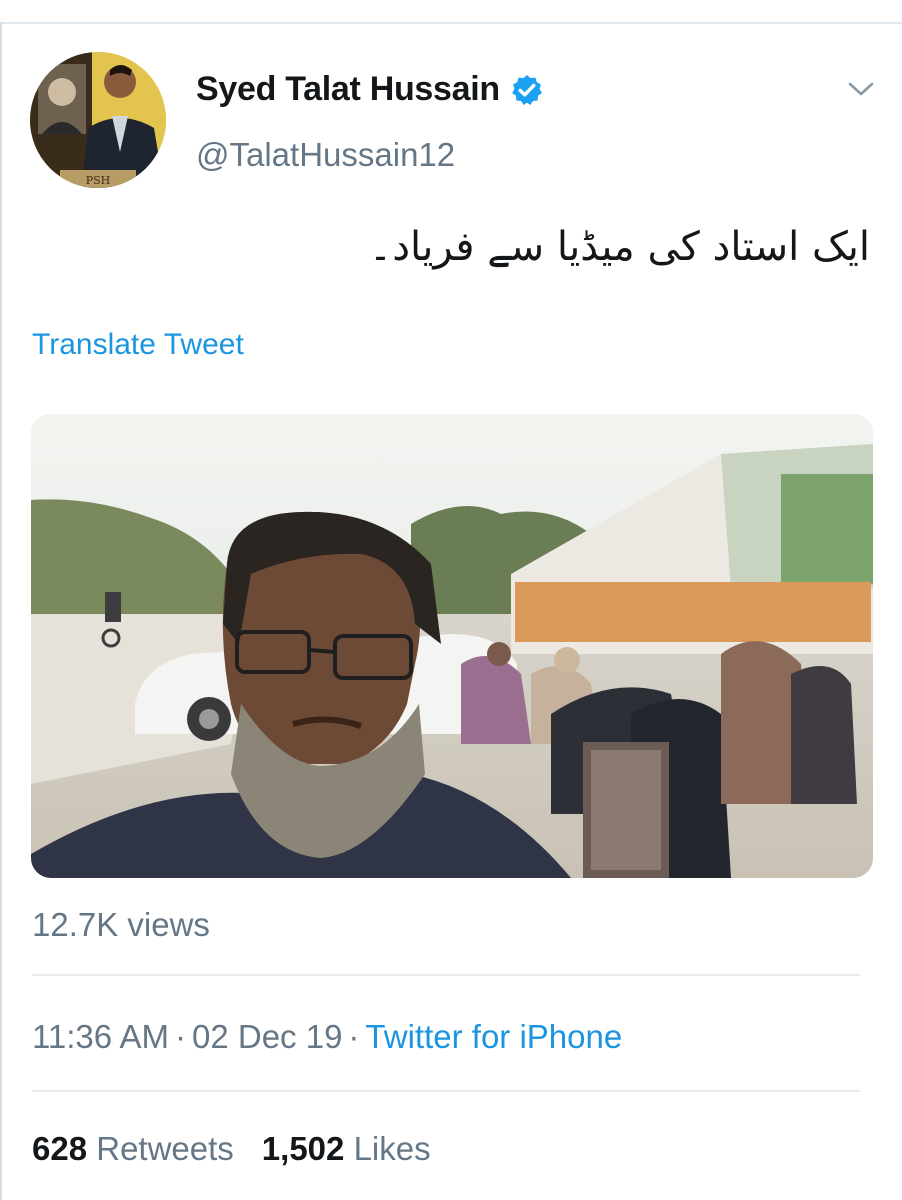  Describe the element at coordinates (348, 89) in the screenshot. I see `author-display-name: Syed Talat Hussain` at that location.